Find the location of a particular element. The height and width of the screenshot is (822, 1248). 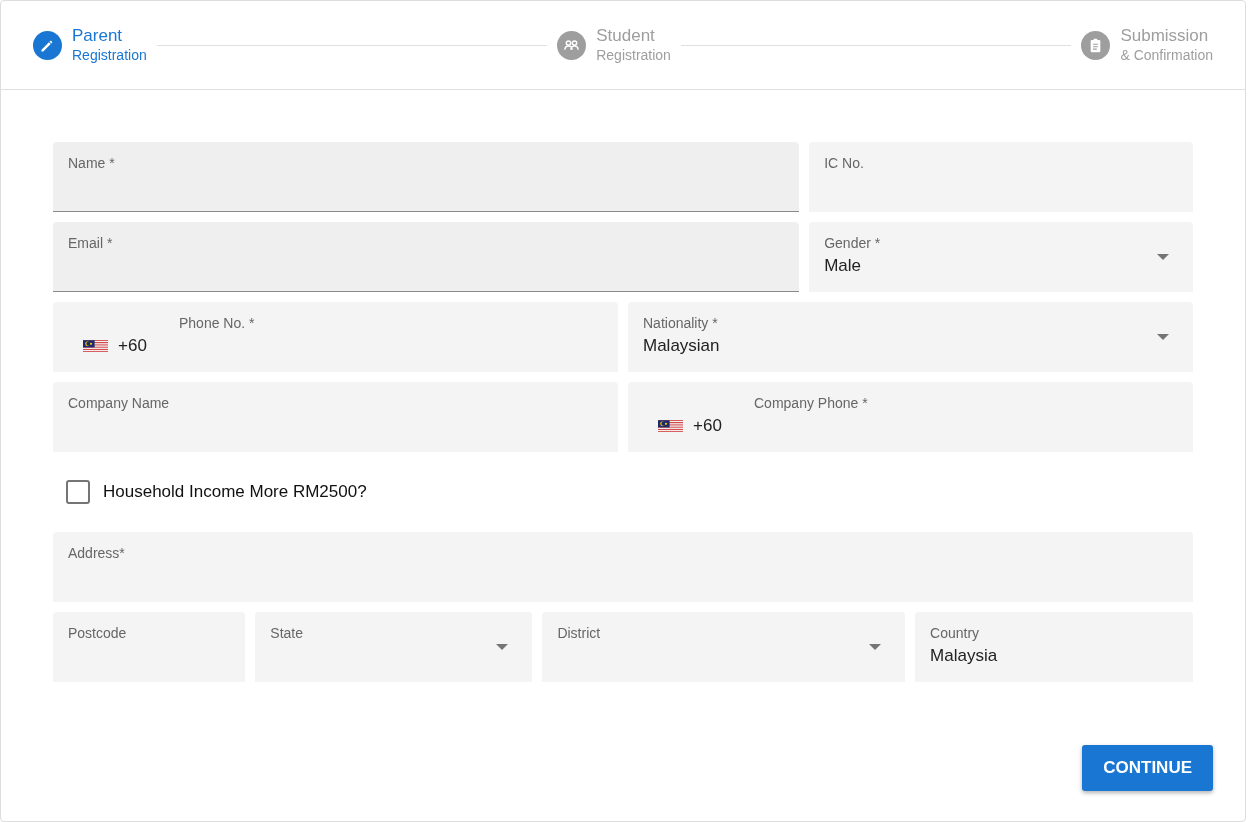

step-subtitle: & Confirmation is located at coordinates (1166, 55).